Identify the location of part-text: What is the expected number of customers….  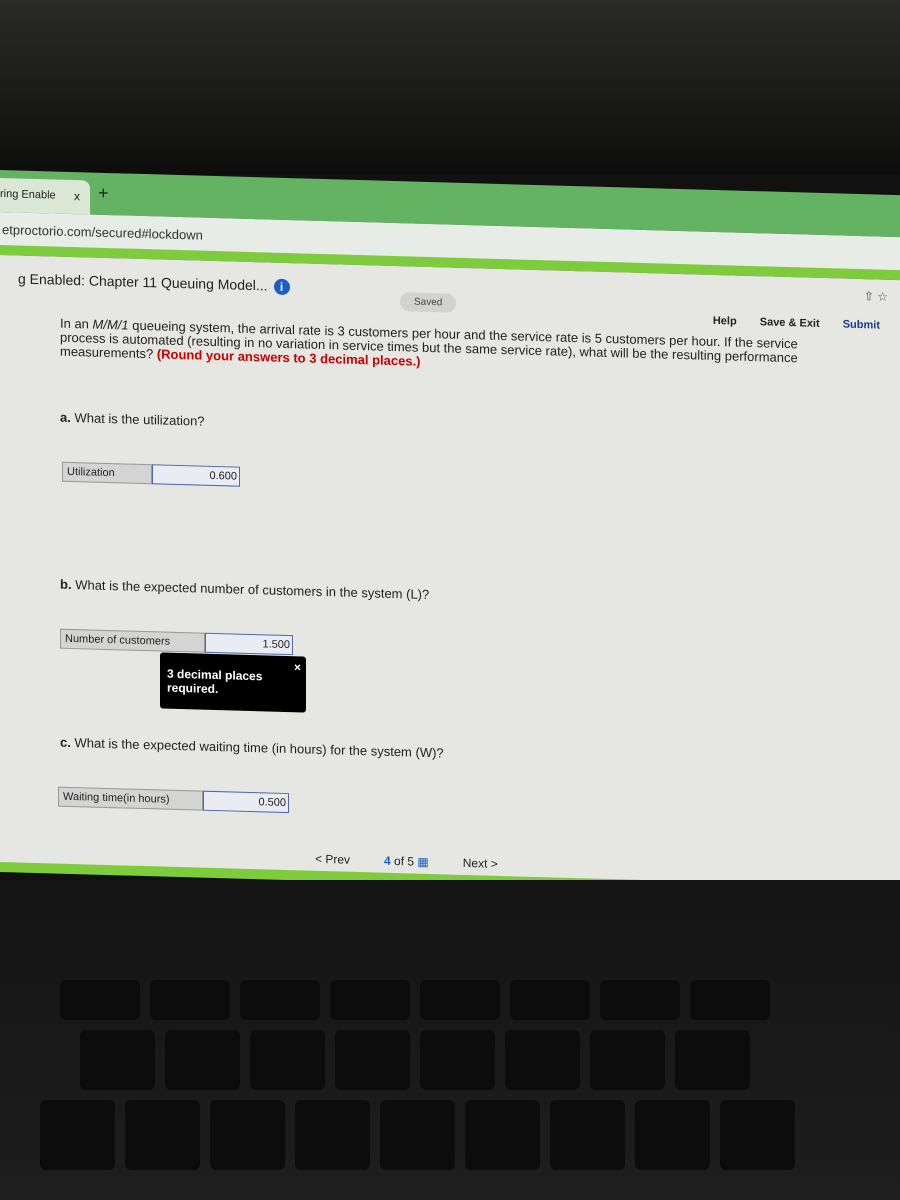
(252, 589).